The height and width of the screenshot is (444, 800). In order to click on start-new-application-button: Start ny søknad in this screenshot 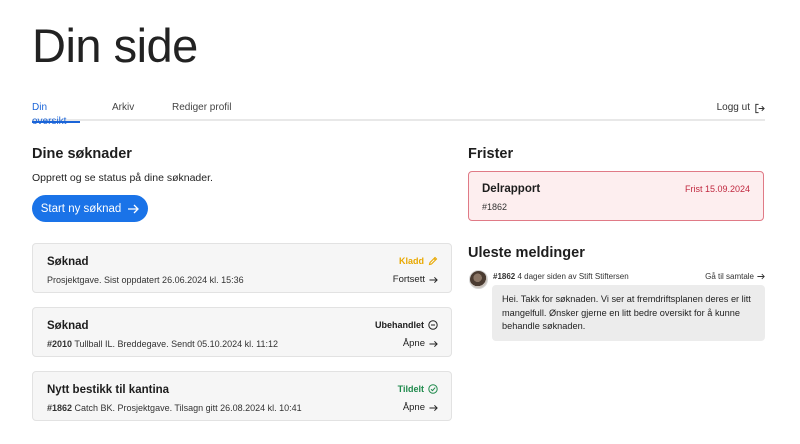, I will do `click(90, 208)`.